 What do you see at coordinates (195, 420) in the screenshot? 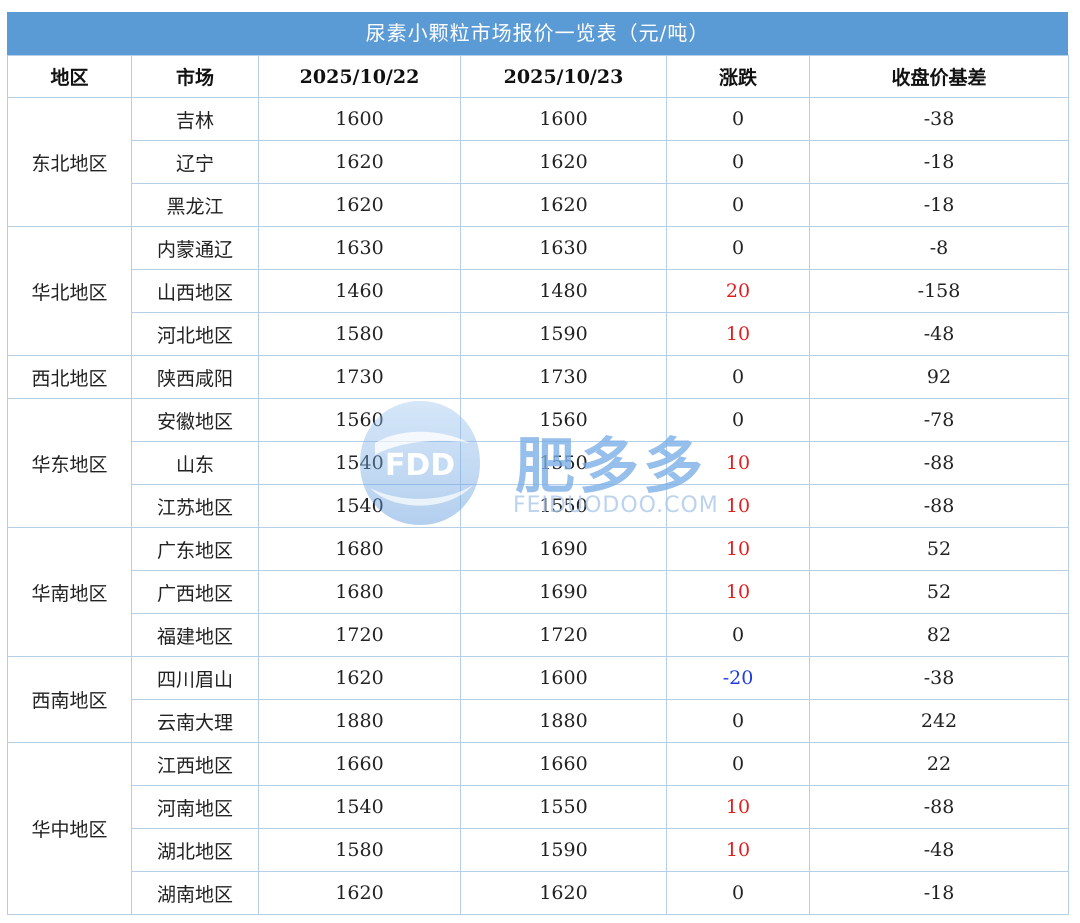
I see `market-cell: 安徽地区` at bounding box center [195, 420].